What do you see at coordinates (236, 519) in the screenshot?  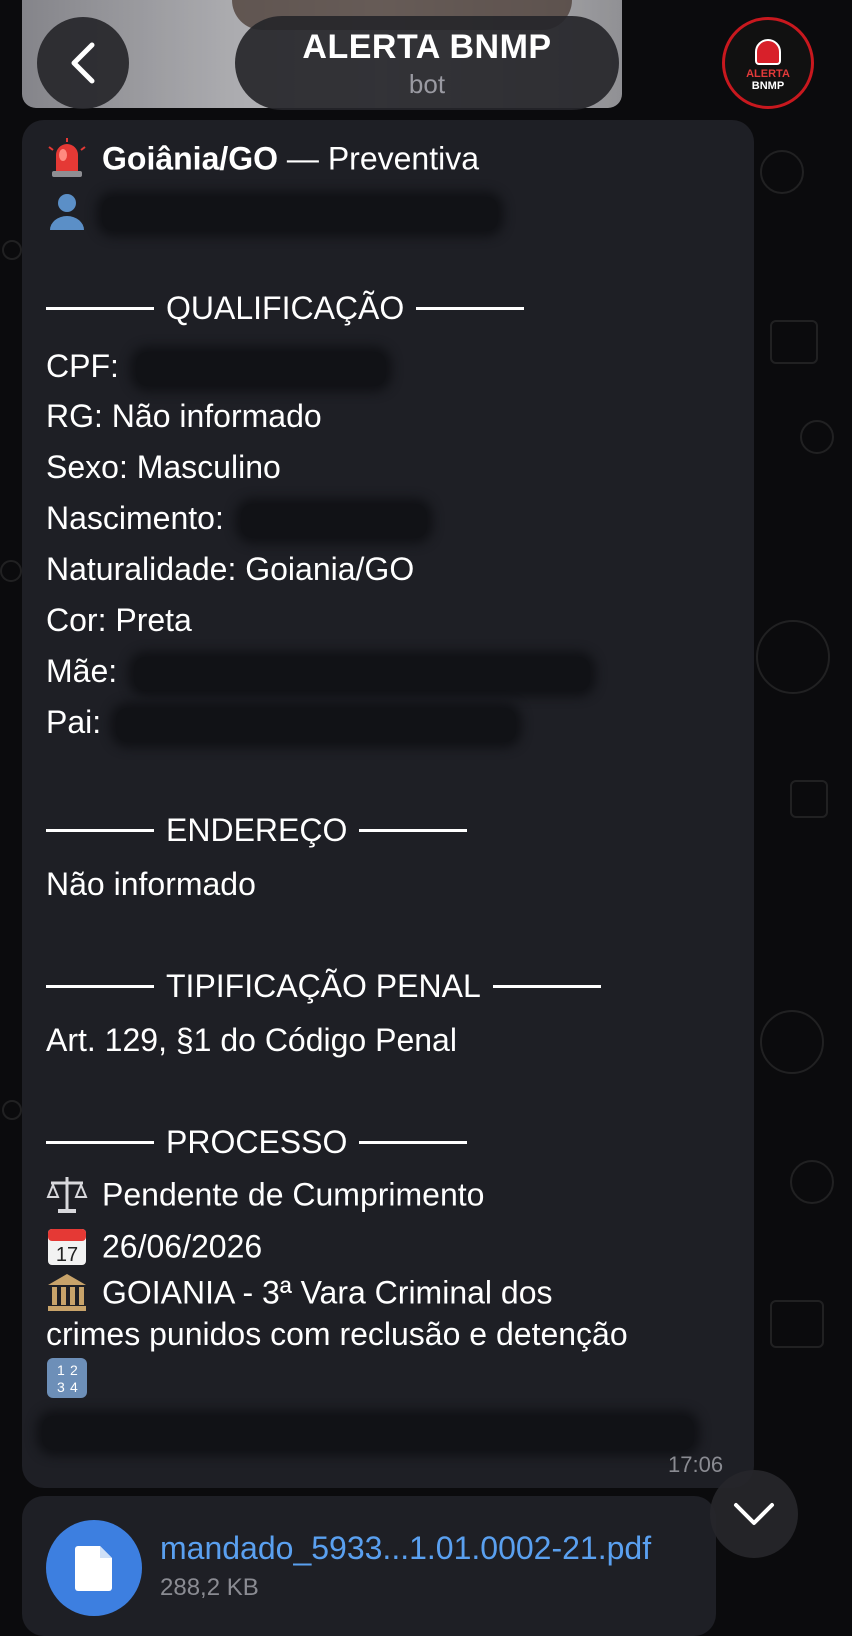 I see `field-nascimento: Nascimento:` at bounding box center [236, 519].